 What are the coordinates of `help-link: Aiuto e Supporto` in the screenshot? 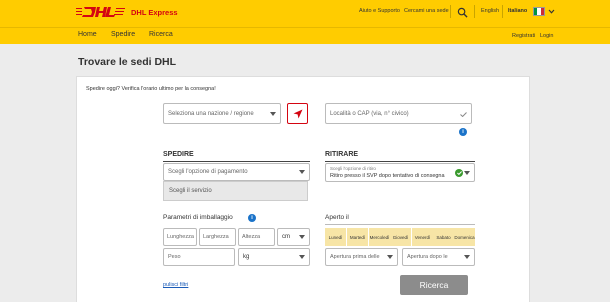 It's located at (379, 11).